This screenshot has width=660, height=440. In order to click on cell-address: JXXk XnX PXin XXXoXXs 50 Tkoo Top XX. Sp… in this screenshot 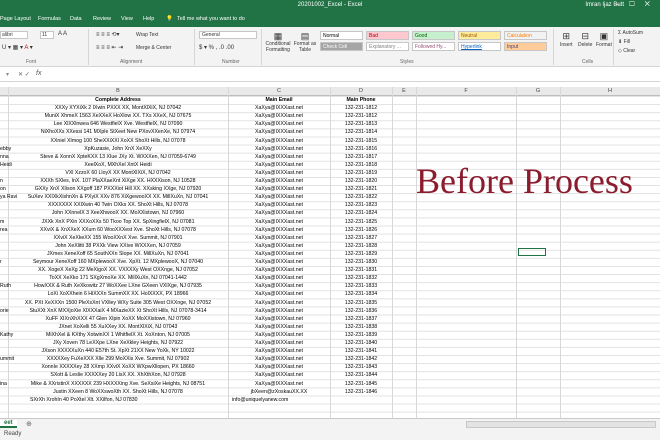, I will do `click(118, 222)`.